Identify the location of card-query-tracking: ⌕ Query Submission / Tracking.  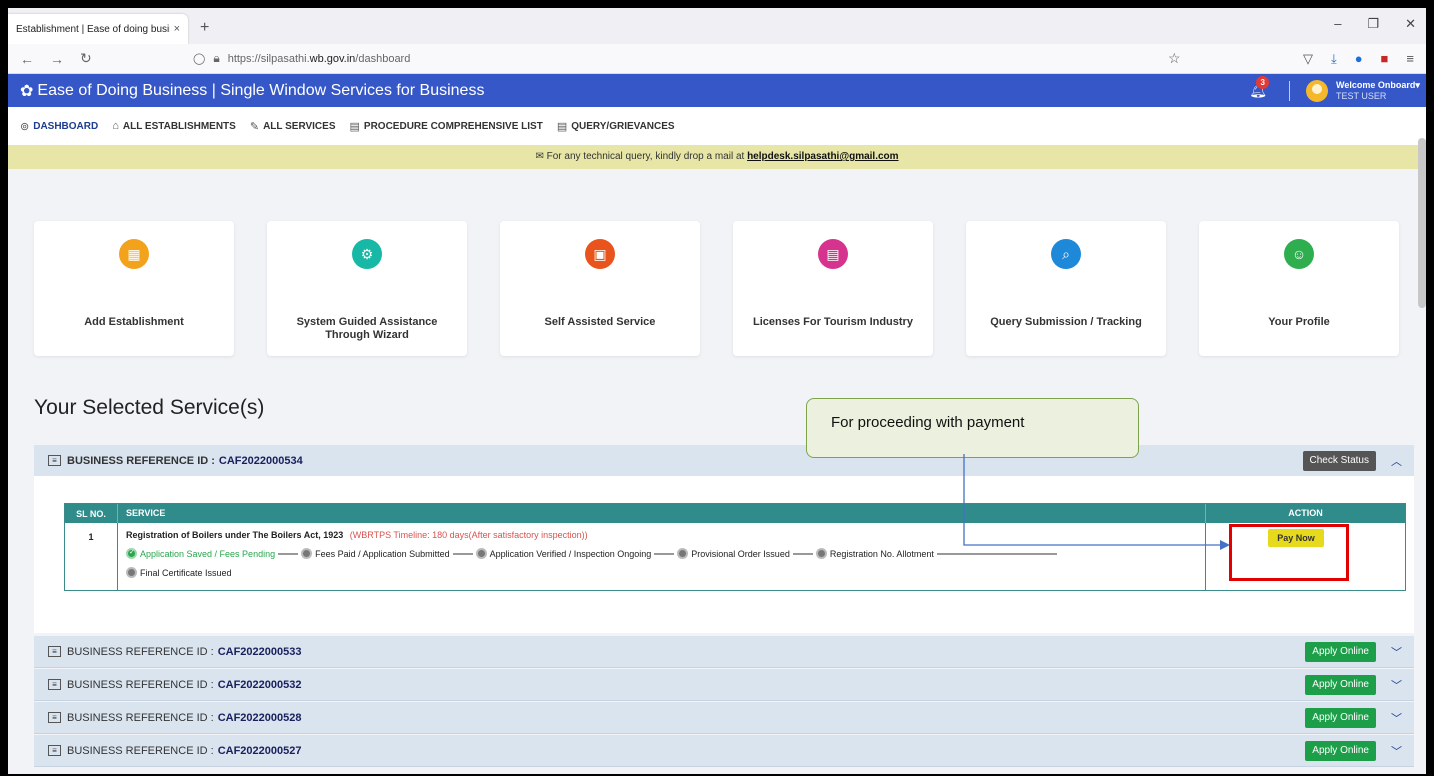
(1066, 288).